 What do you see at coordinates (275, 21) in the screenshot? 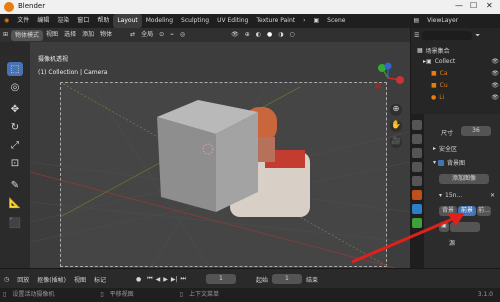
I see `tab-texture-paint: Texture Paint` at bounding box center [275, 21].